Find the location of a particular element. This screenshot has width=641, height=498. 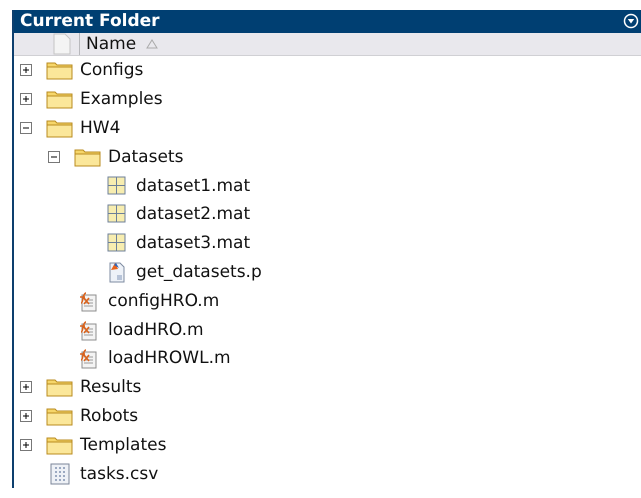

file-name: dataset1.mat is located at coordinates (193, 186).